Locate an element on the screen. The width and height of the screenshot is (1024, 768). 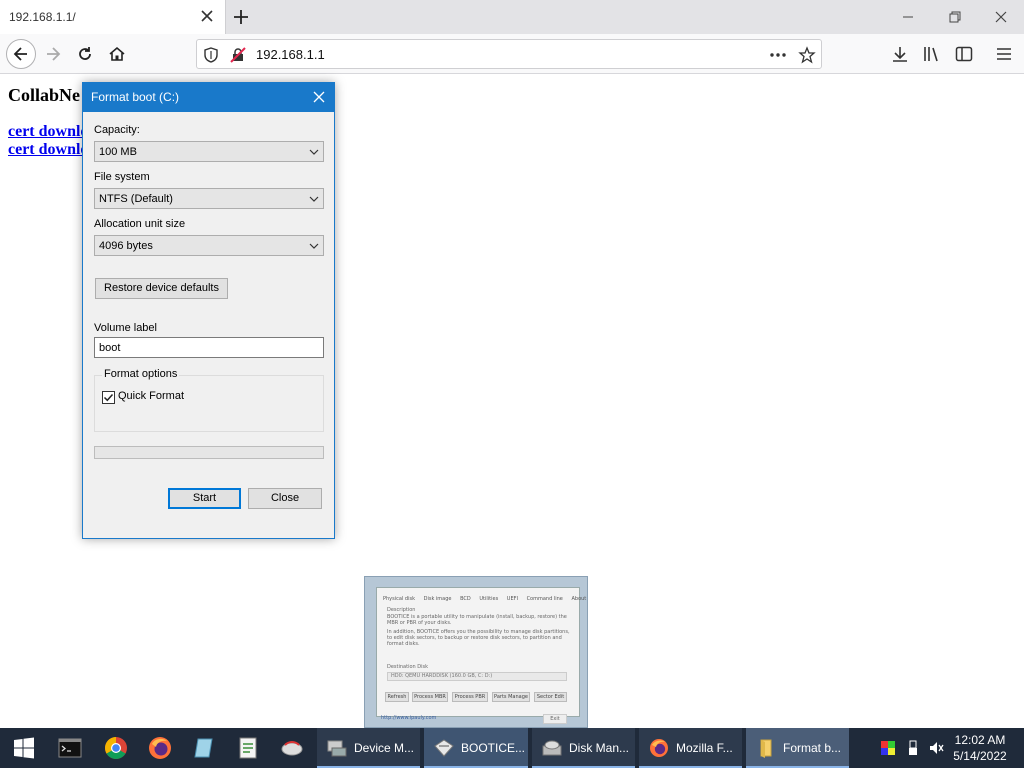
page-actions-icon is located at coordinates (778, 55).